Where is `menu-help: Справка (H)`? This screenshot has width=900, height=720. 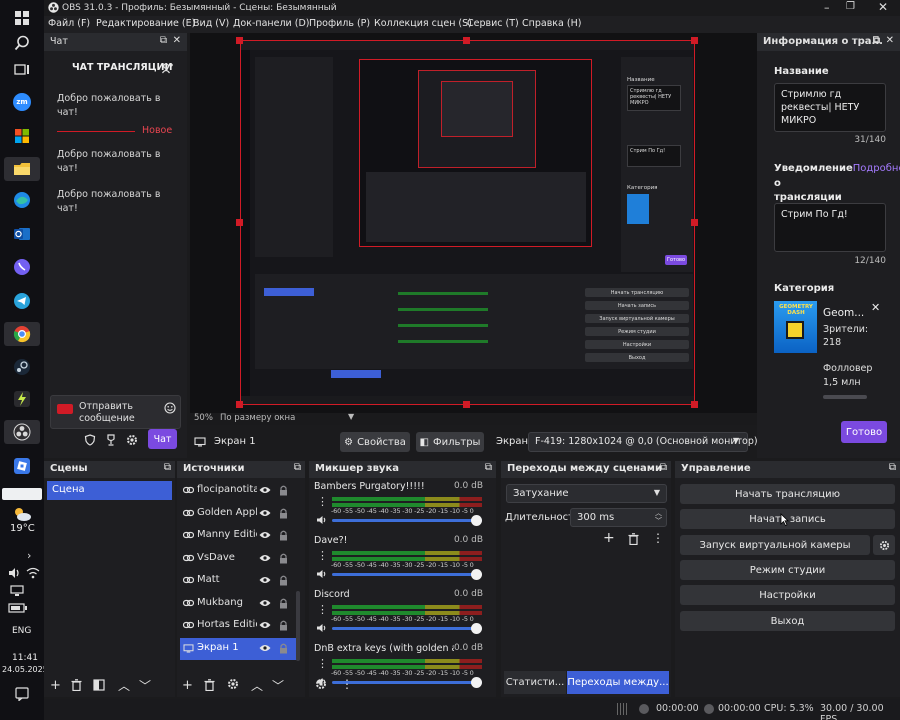
menu-help: Справка (H) is located at coordinates (551, 23).